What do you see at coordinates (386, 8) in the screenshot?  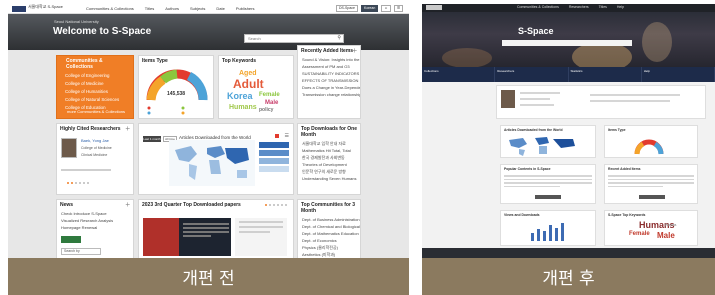 I see `user-icon: ☺` at bounding box center [386, 8].